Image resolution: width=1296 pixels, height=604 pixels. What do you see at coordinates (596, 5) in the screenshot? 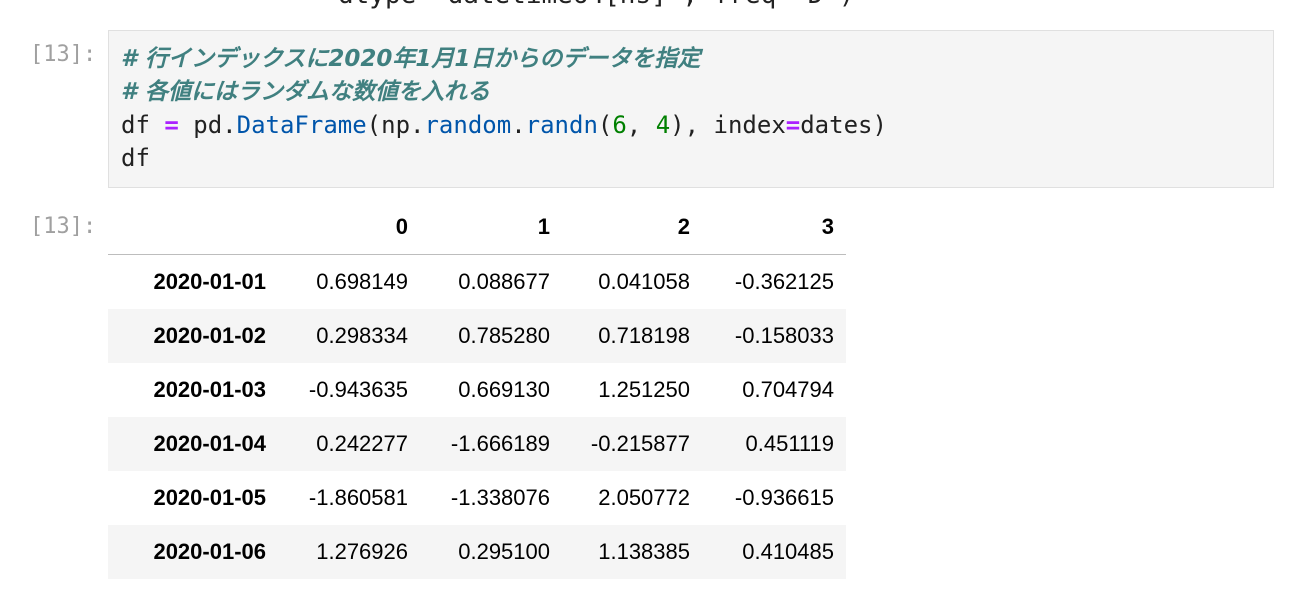
I see `previous-cell-output: dtype='datetime64[ns]', freq='D')` at bounding box center [596, 5].